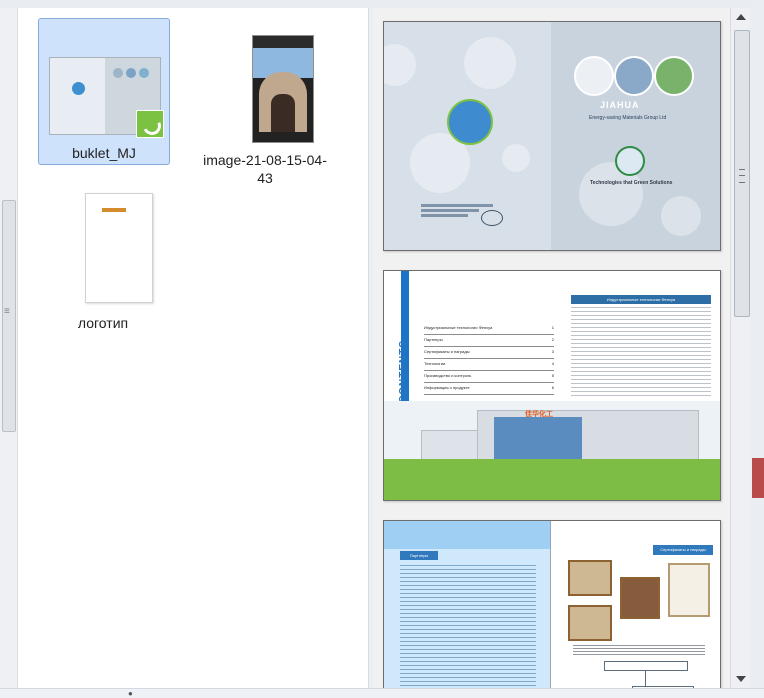 The width and height of the screenshot is (764, 698). I want to click on contents-line-page: 1, so click(552, 327).